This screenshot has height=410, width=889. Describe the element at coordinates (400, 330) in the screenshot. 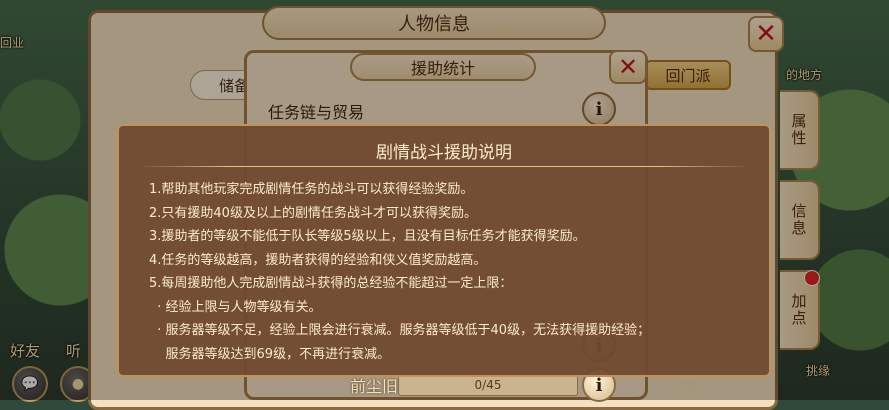

I see `tooltip-line: · 服务器等级不足，经验上限会进行衰减。服务器等级低于40级，无法获得援助经验；` at that location.